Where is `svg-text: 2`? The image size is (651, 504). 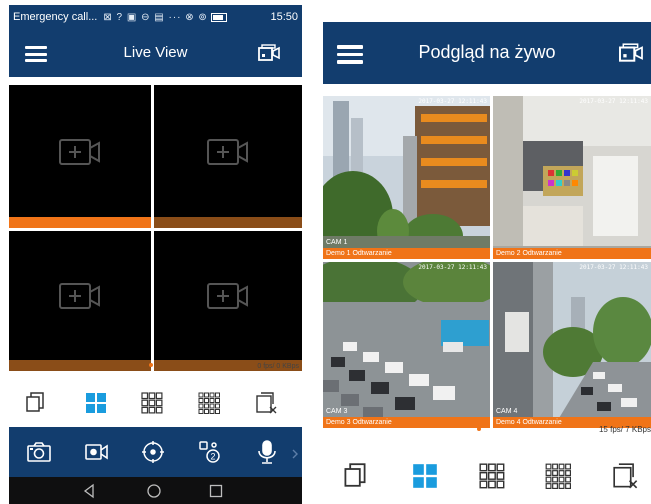 svg-text: 2 is located at coordinates (212, 457).